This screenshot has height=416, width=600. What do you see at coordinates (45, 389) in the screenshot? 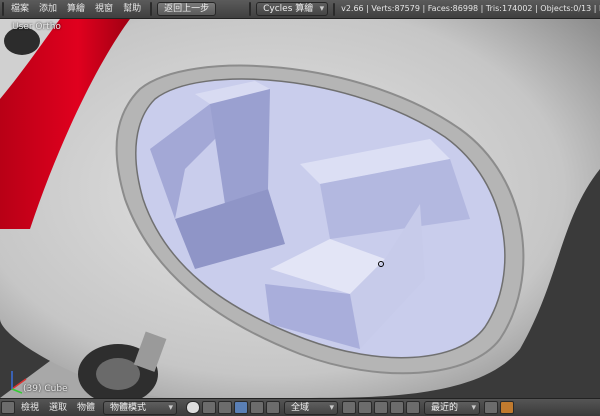
I see `active-object-label: (39) Cube` at bounding box center [45, 389].